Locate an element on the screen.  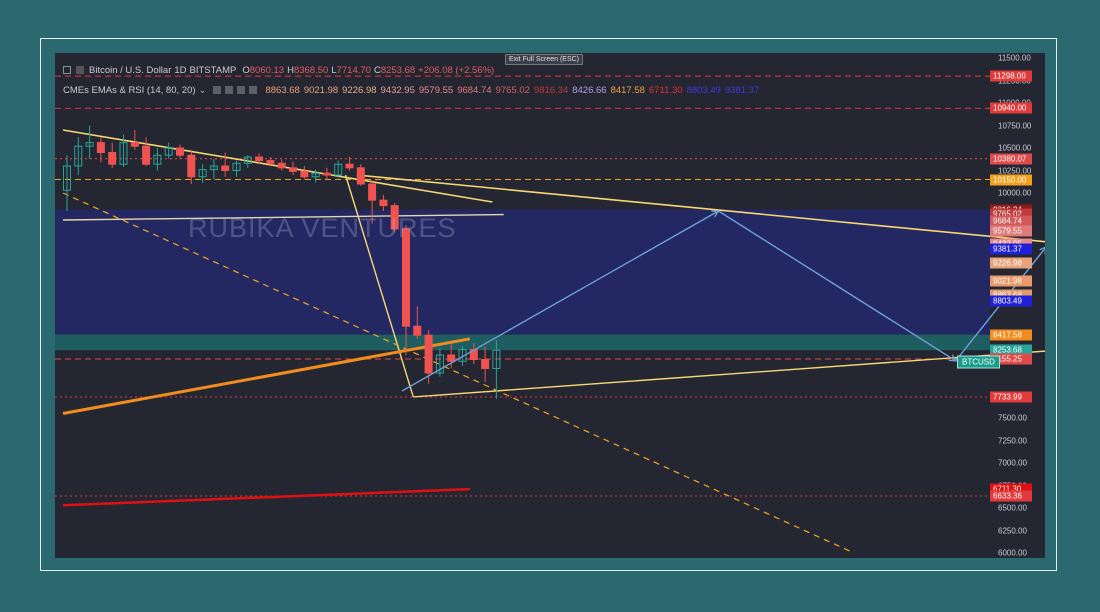
indicator-value: 9381.37 is located at coordinates (742, 90).